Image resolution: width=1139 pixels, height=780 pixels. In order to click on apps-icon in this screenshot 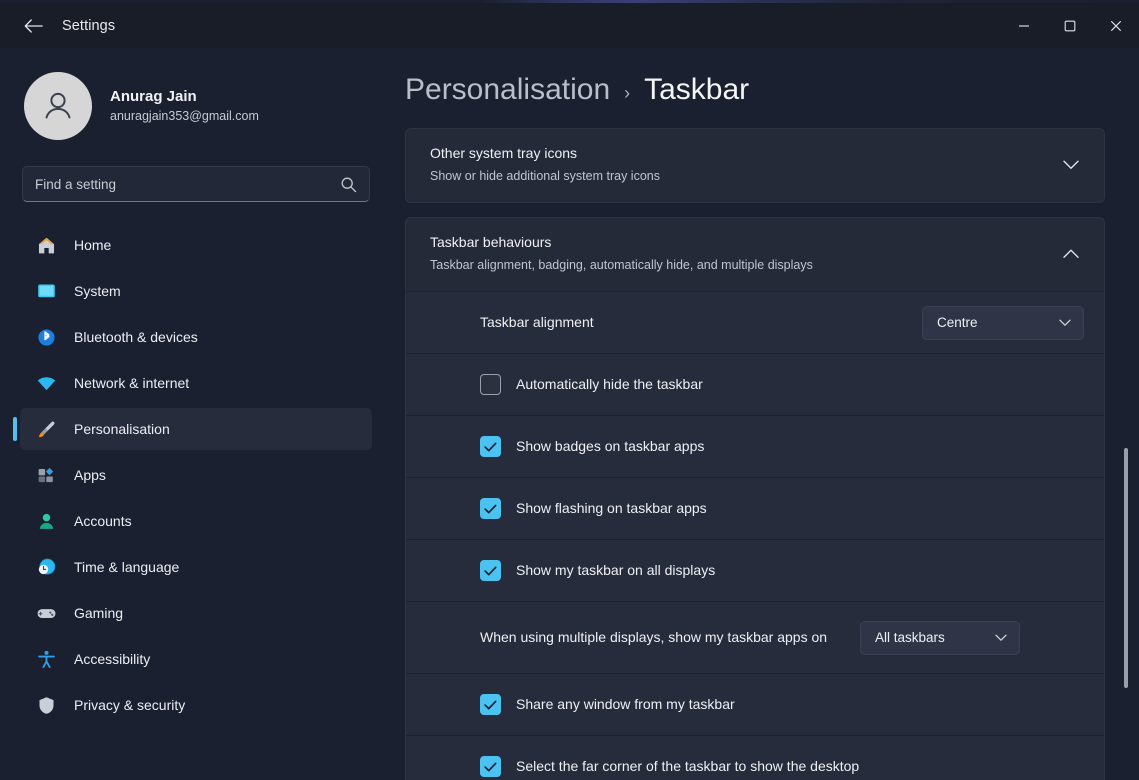, I will do `click(46, 475)`.